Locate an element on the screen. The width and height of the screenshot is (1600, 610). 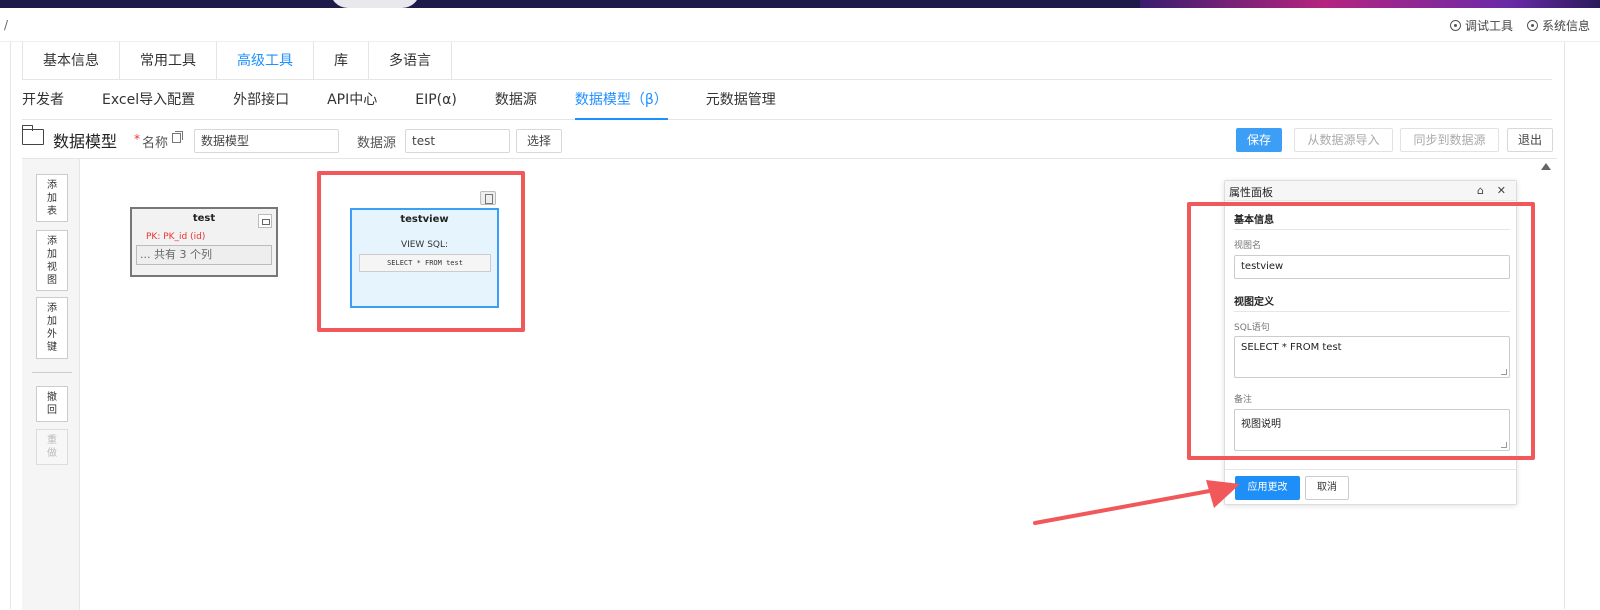
redo-button: 重 做 is located at coordinates (52, 447).